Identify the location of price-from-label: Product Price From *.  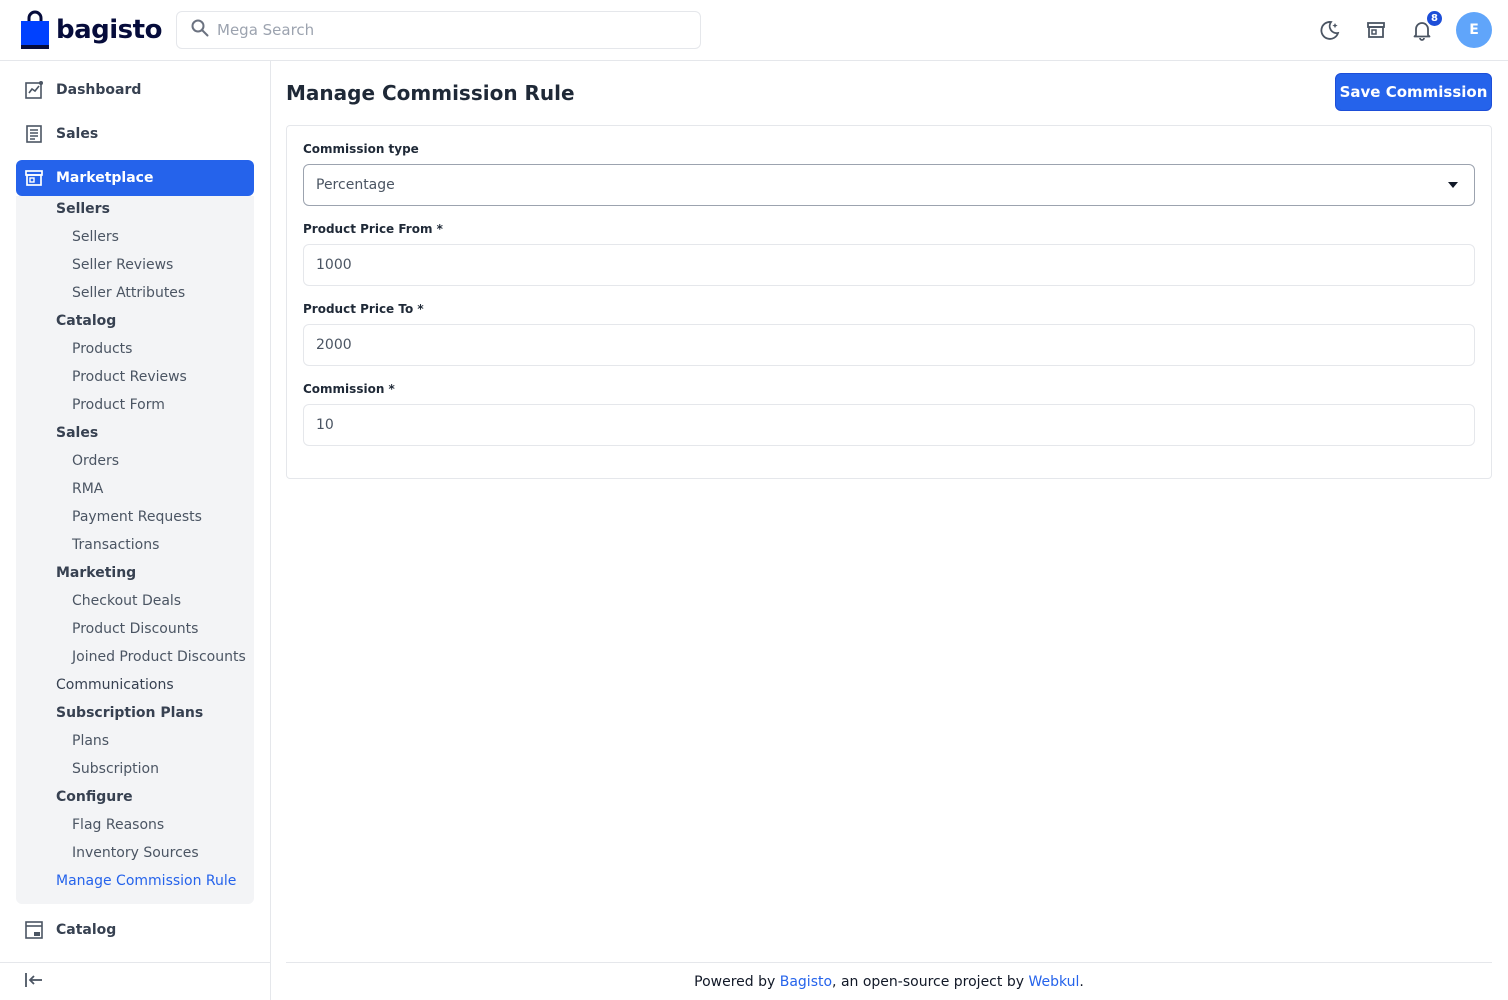
(373, 229).